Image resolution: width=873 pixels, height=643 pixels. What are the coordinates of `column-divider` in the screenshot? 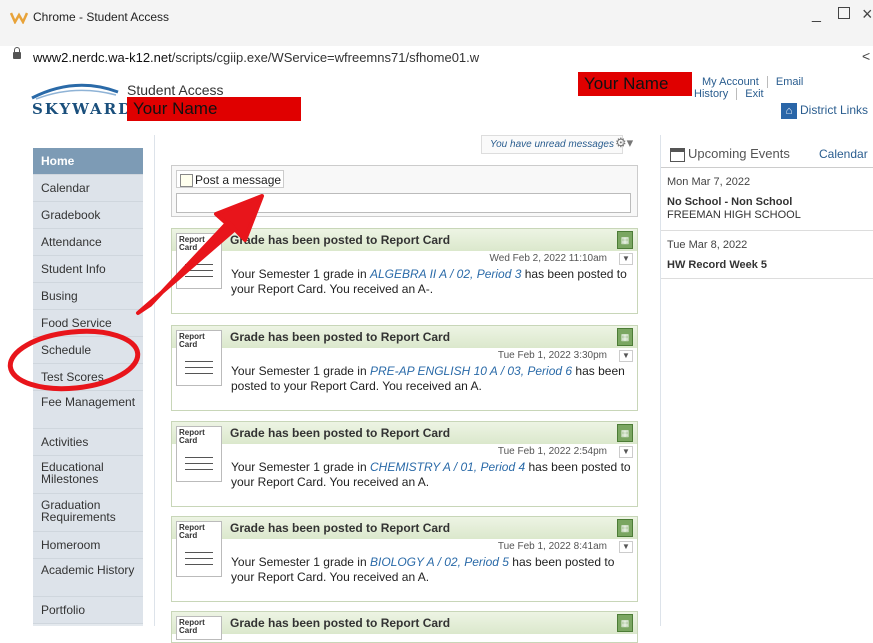 It's located at (154, 380).